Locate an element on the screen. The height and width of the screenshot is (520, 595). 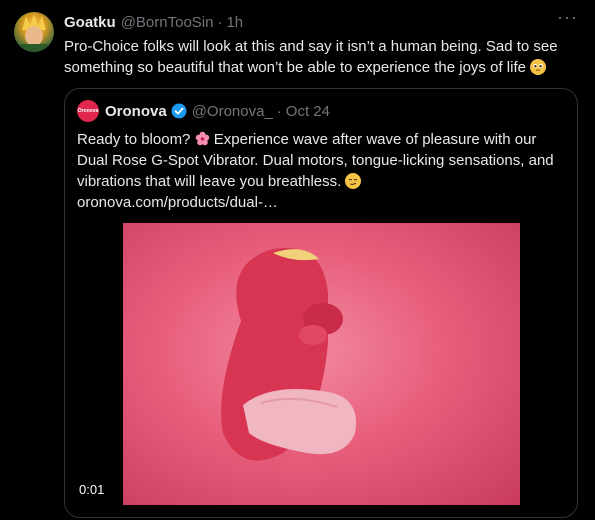
pleading-face-icon is located at coordinates (538, 67).